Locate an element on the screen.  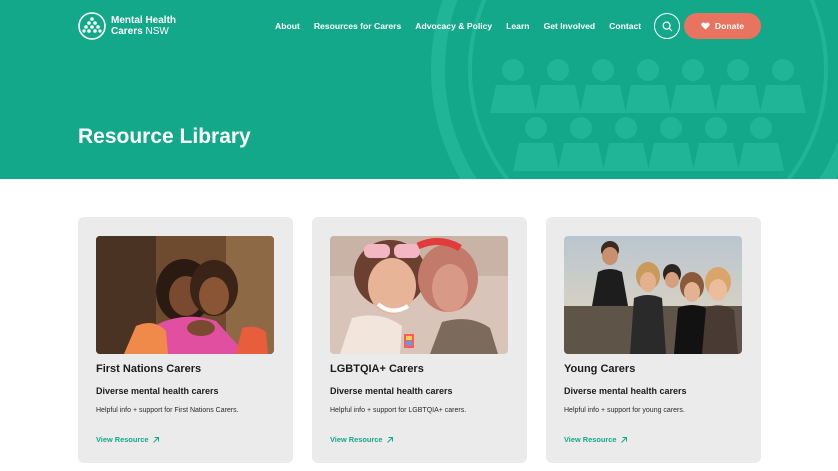
donate-label: Donate is located at coordinates (729, 26).